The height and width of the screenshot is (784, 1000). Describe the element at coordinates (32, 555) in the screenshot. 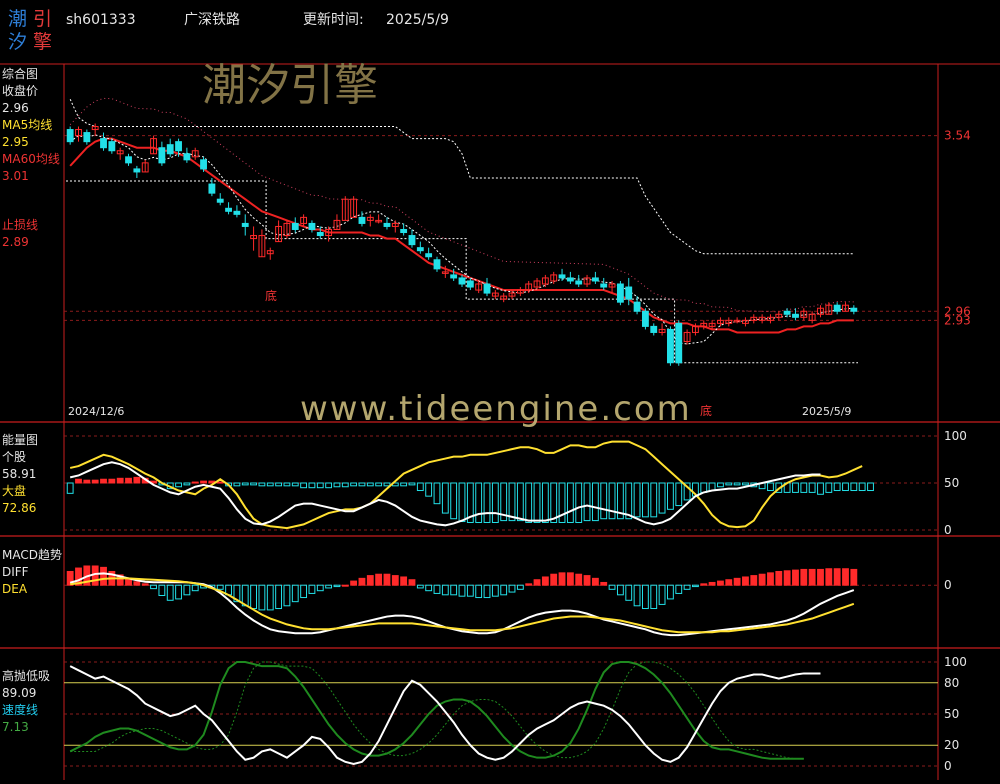

I see `macd-title: MACD趋势` at that location.